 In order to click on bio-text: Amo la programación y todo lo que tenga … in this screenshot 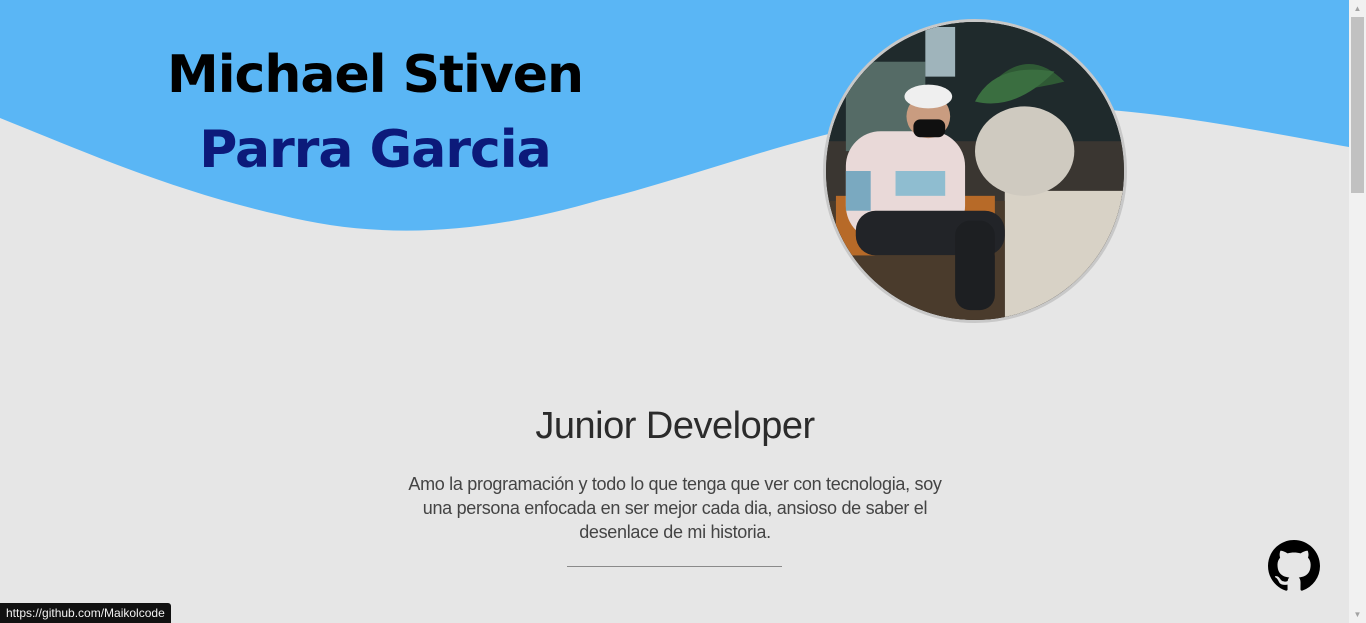, I will do `click(675, 508)`.